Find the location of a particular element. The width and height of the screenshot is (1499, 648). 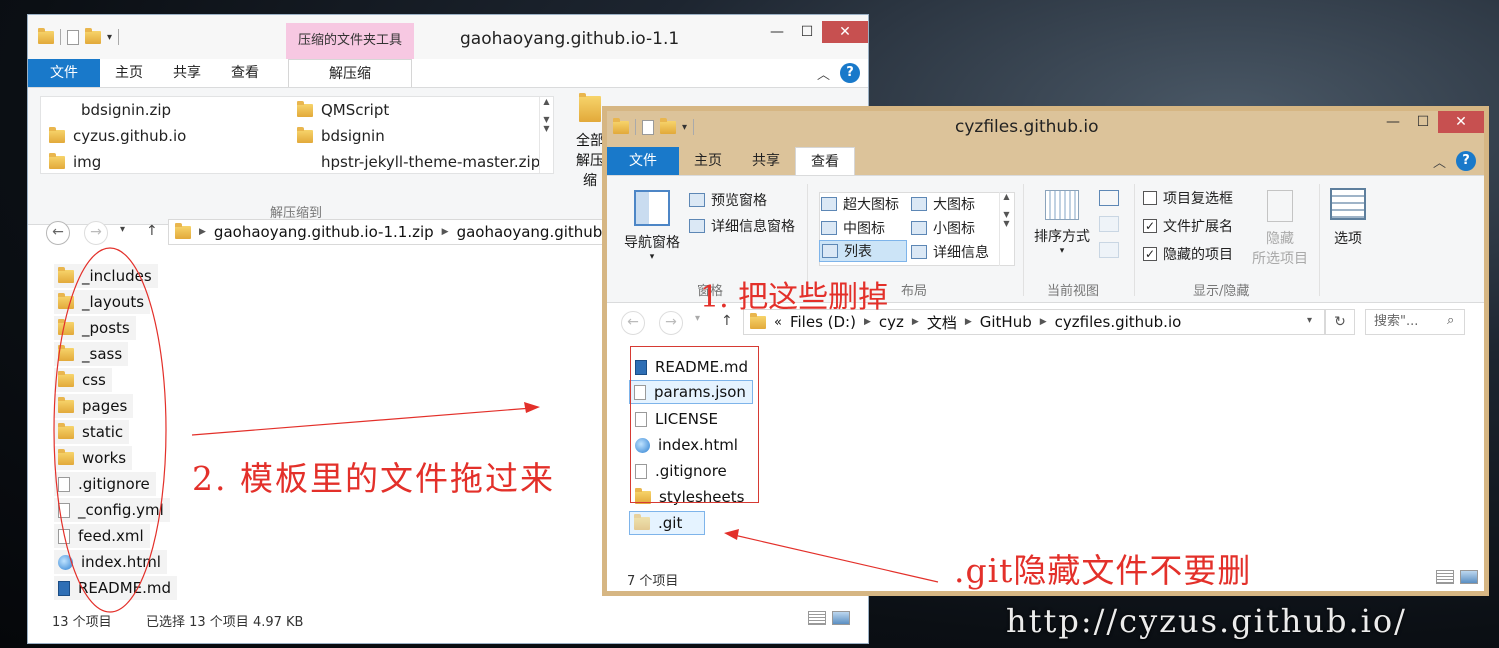

annotation-keep-git: .git隐藏文件不要删 is located at coordinates (1103, 570).